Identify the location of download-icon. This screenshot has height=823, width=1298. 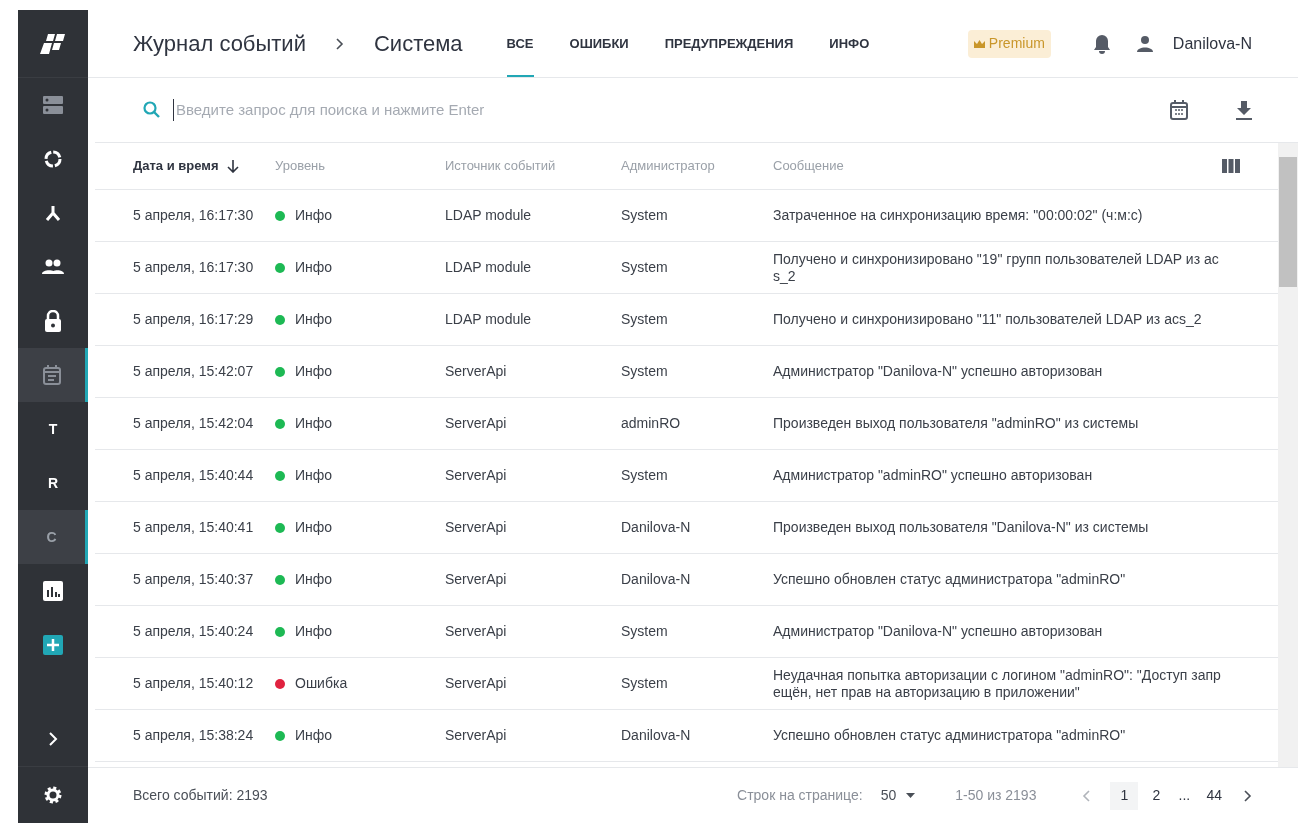
(1244, 110).